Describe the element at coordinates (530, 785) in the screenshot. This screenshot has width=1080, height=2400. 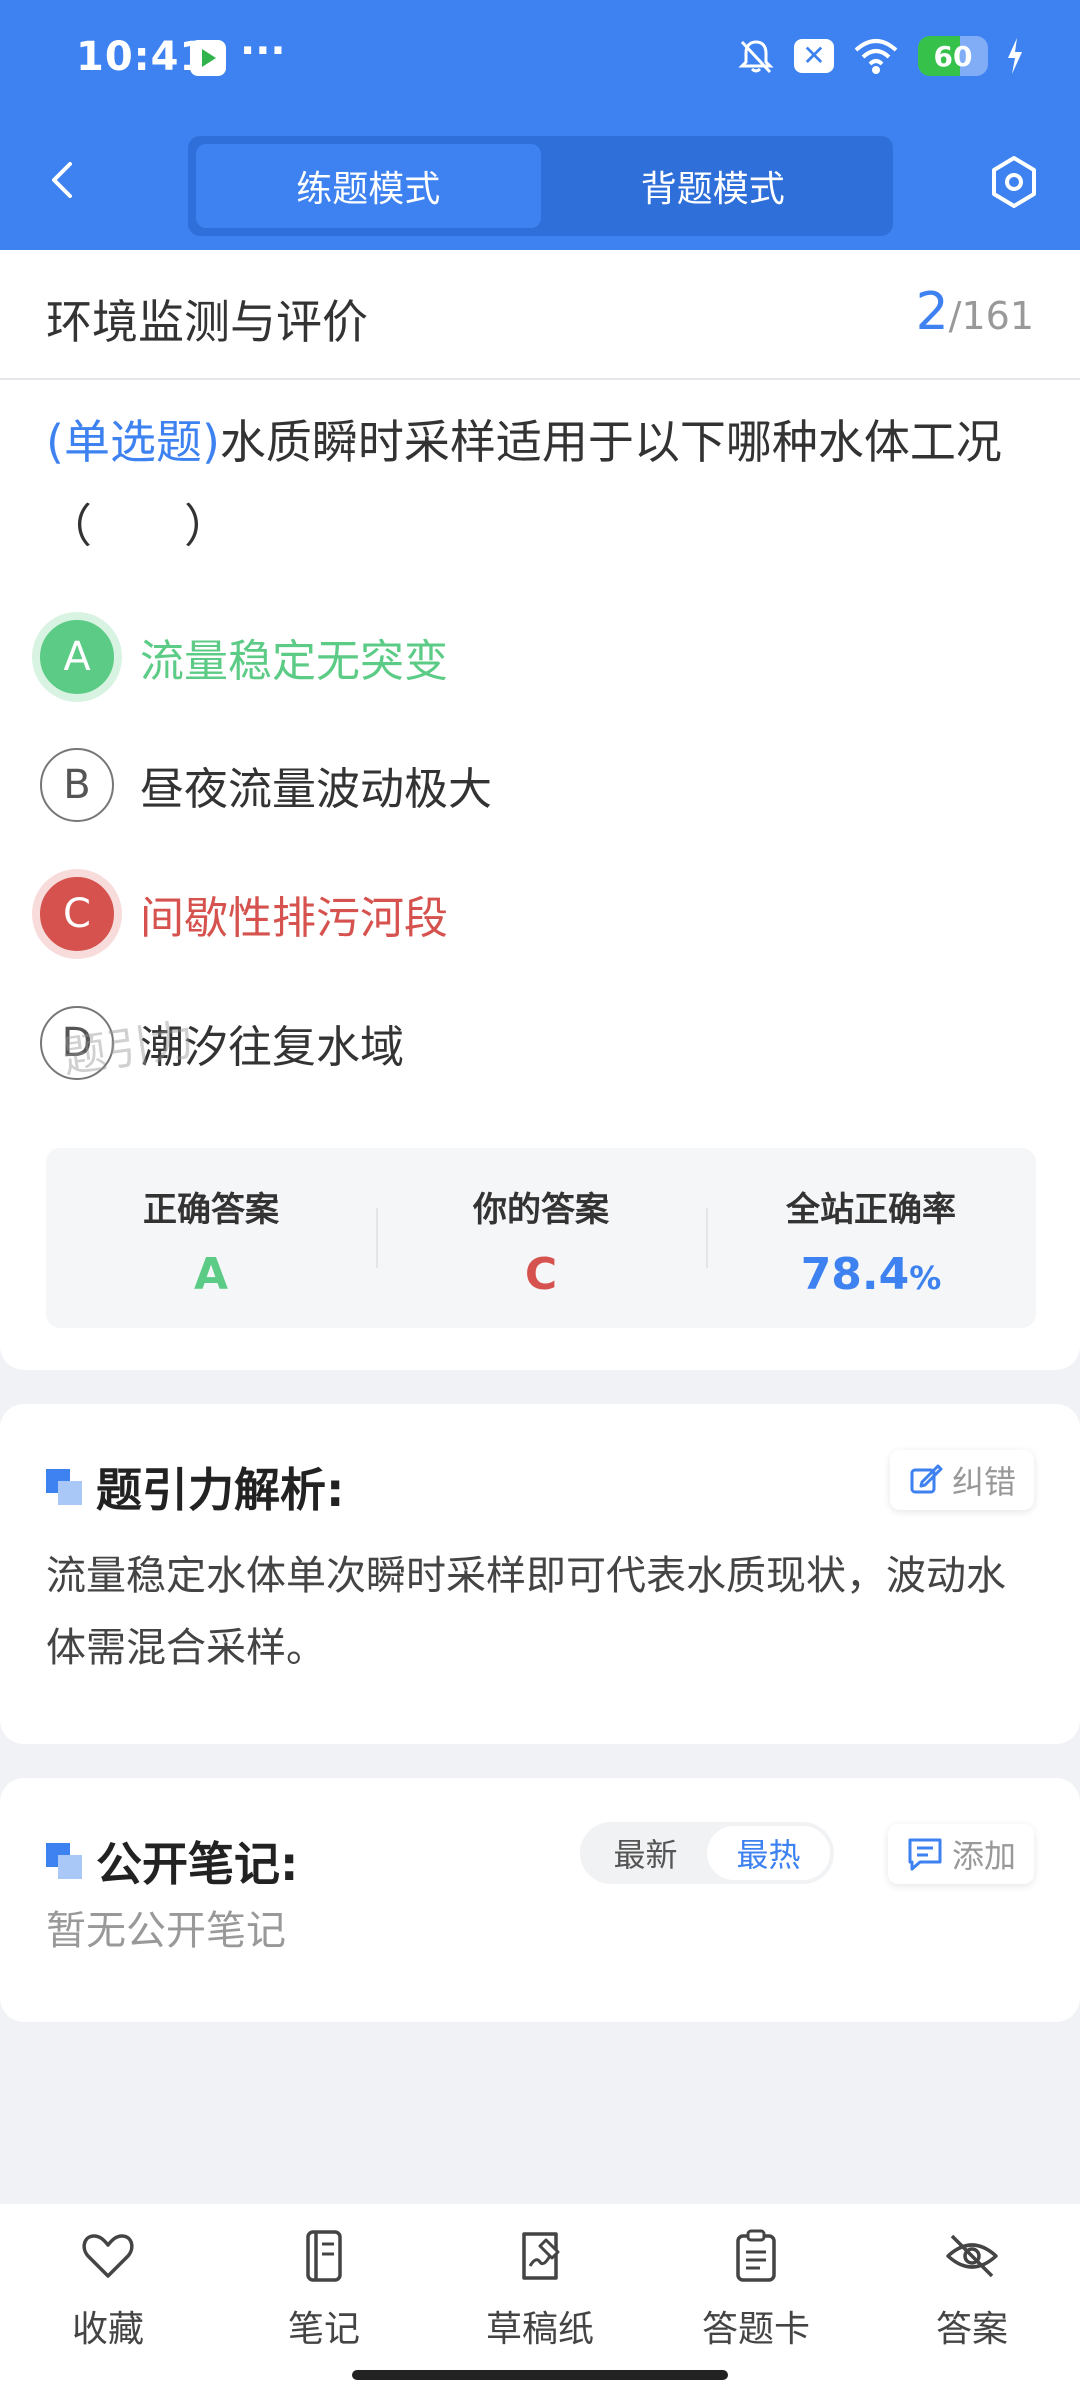
I see `option-b: B 昼夜流量波动极大` at that location.